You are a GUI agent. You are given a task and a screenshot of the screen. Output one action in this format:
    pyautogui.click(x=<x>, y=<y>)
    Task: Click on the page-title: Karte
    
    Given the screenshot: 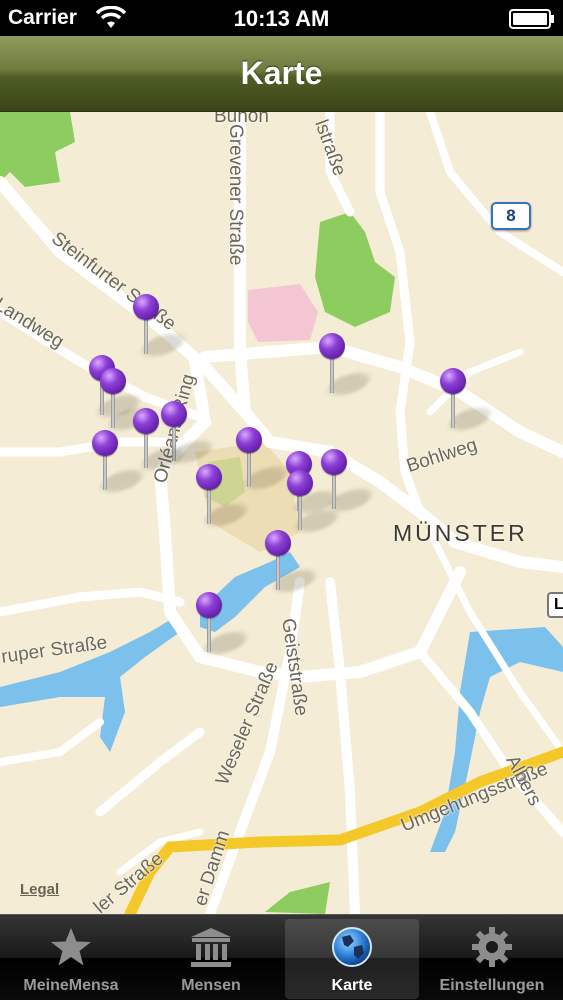 What is the action you would take?
    pyautogui.click(x=281, y=73)
    